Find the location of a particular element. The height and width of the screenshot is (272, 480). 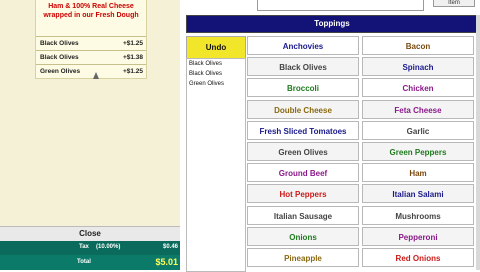

topping-button: Garlic is located at coordinates (418, 130).